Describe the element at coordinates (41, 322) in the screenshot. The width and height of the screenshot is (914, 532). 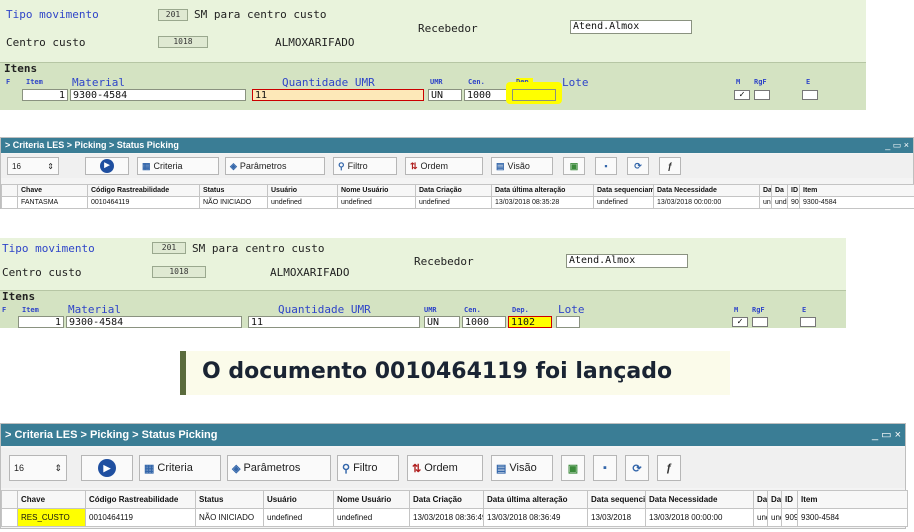
I see `row-item-field-2: 1` at that location.